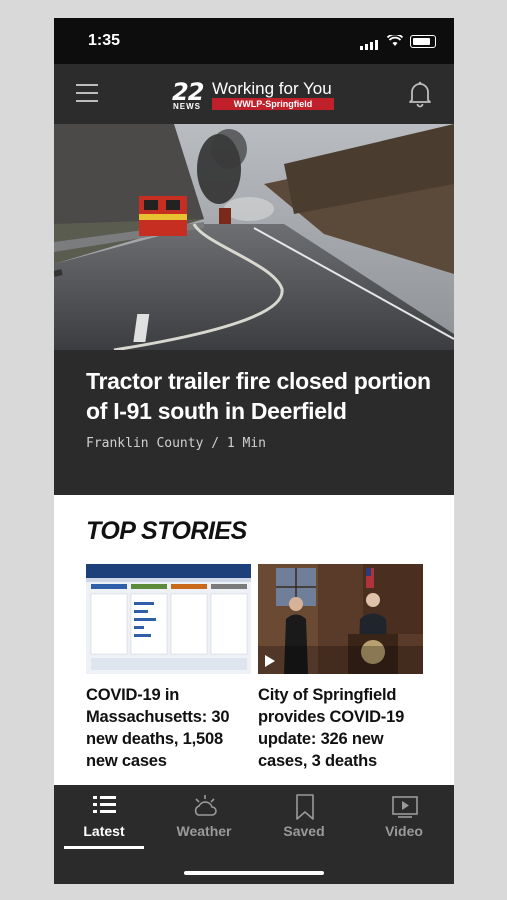 Image resolution: width=507 pixels, height=900 pixels. Describe the element at coordinates (254, 41) in the screenshot. I see `status-bar: 1:35` at that location.